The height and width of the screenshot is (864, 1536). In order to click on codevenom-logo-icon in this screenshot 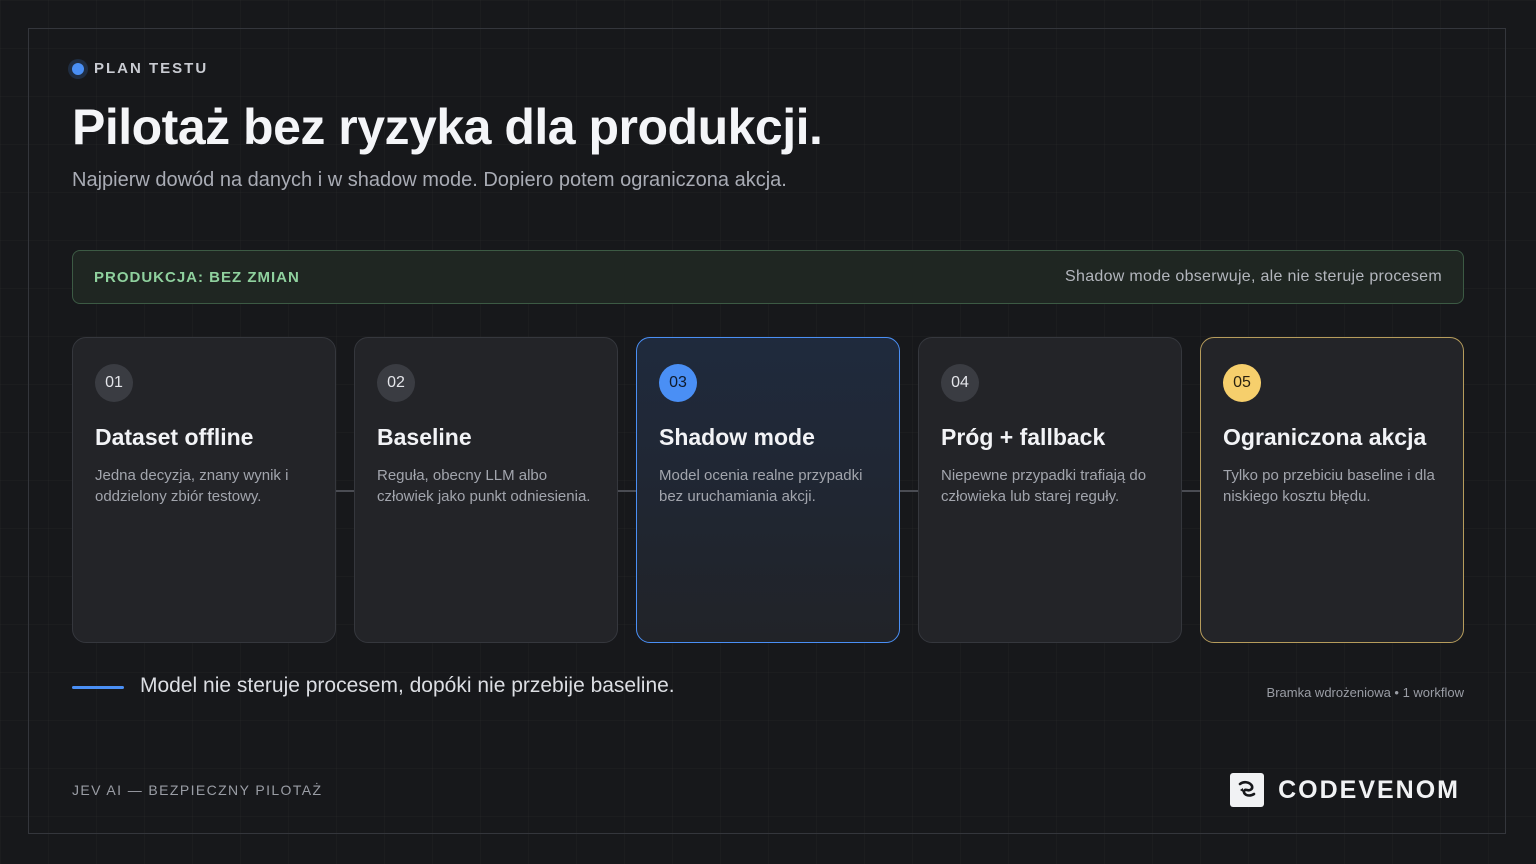, I will do `click(1247, 790)`.